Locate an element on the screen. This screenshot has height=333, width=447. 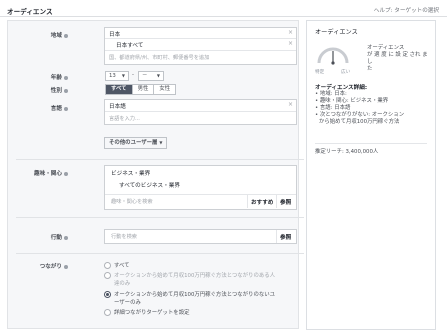
page-title: オーディエンス is located at coordinates (30, 12).